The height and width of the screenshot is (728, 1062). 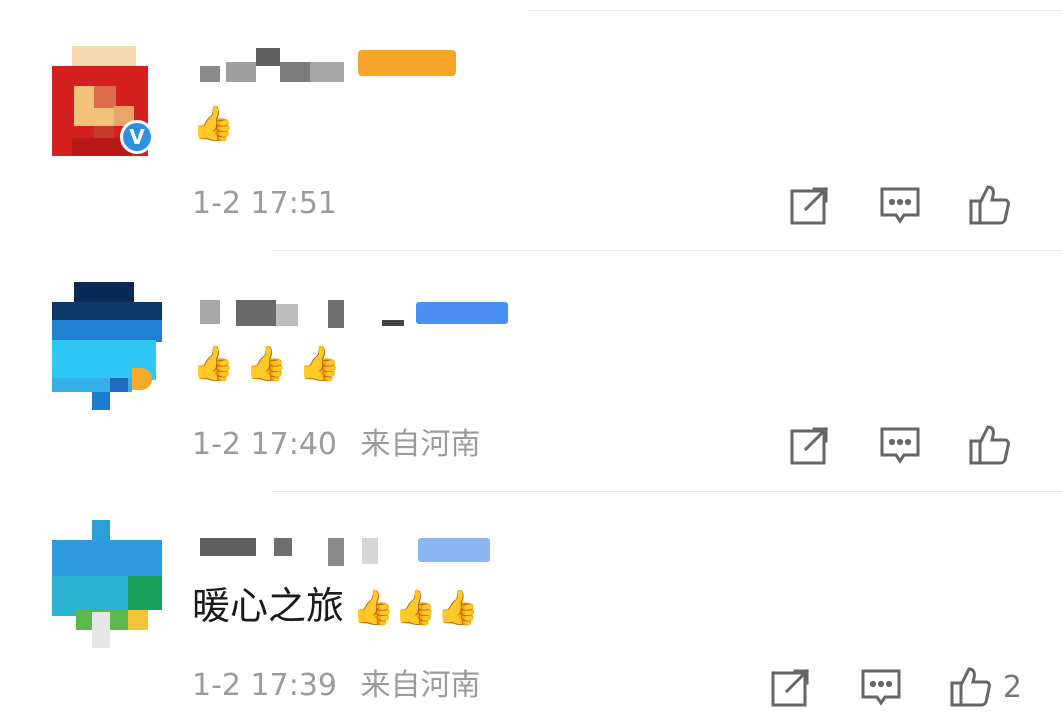 What do you see at coordinates (108, 584) in the screenshot?
I see `avatar` at bounding box center [108, 584].